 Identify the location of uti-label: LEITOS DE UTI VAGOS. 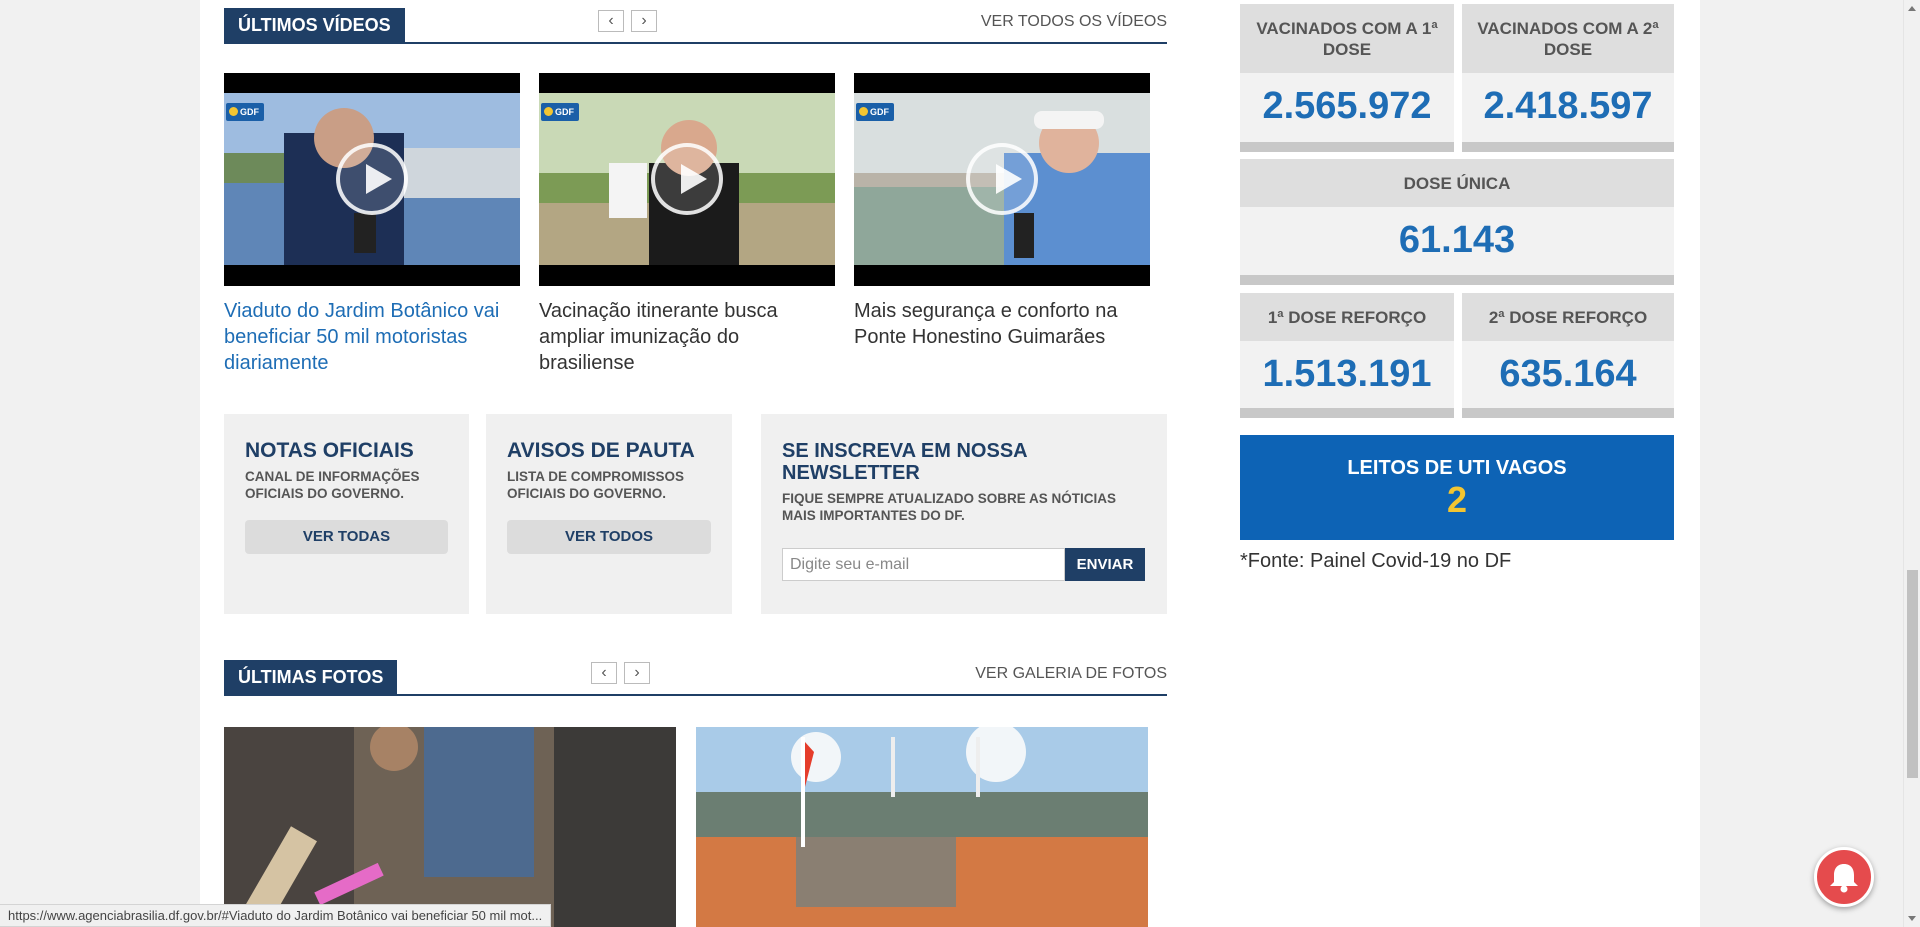
(1457, 468).